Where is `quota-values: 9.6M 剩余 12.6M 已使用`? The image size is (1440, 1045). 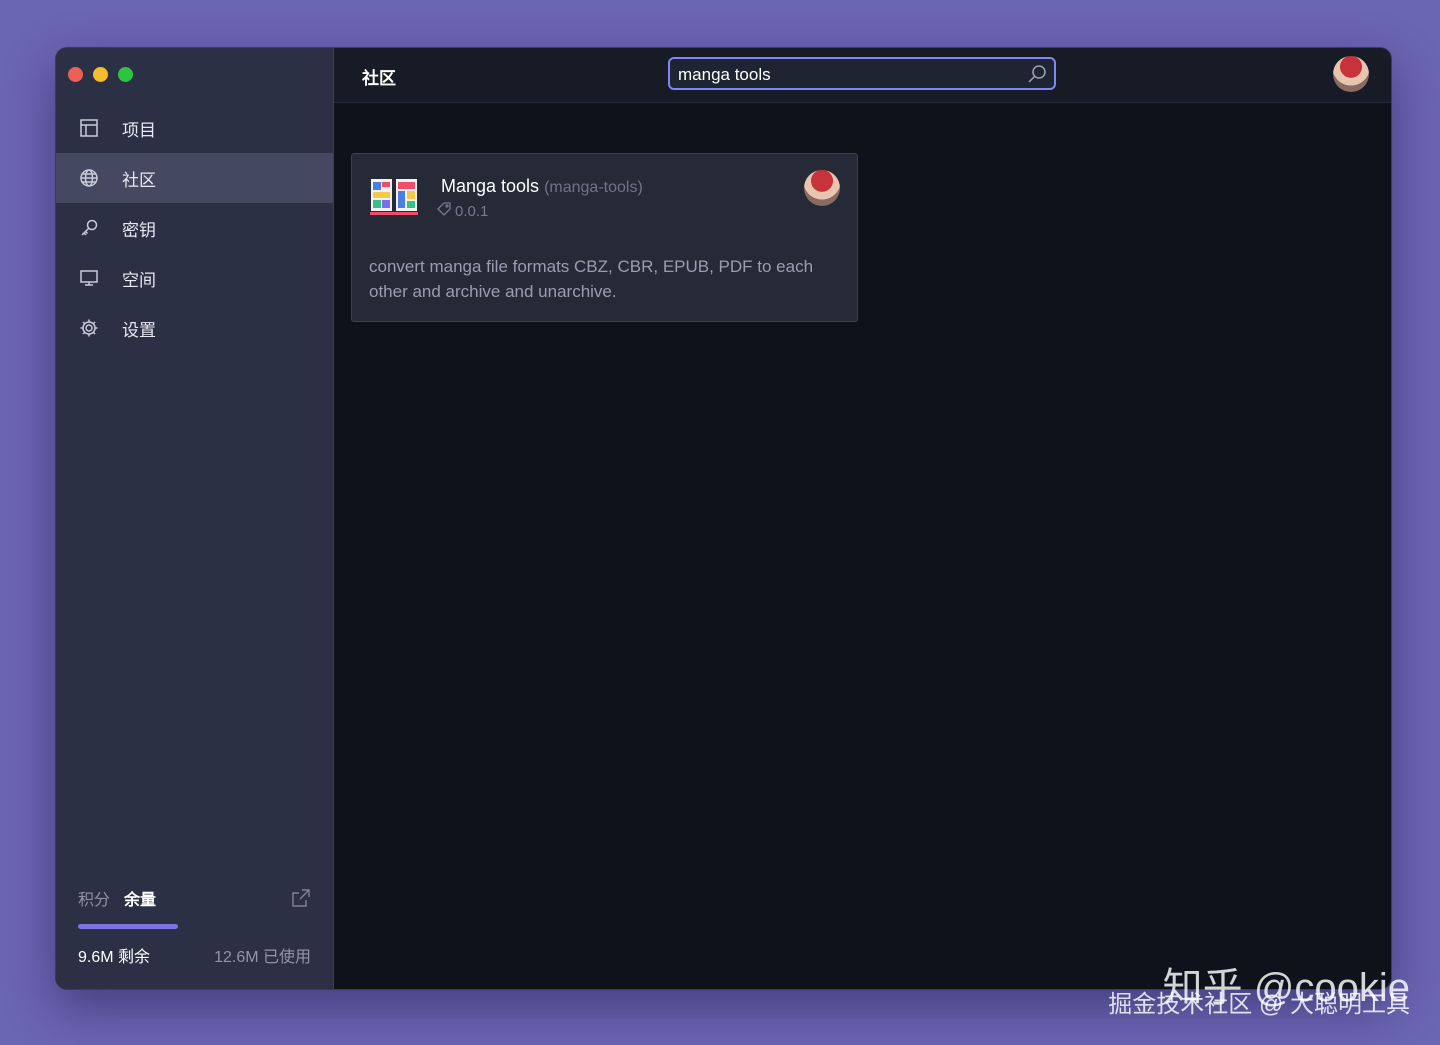 quota-values: 9.6M 剩余 12.6M 已使用 is located at coordinates (194, 955).